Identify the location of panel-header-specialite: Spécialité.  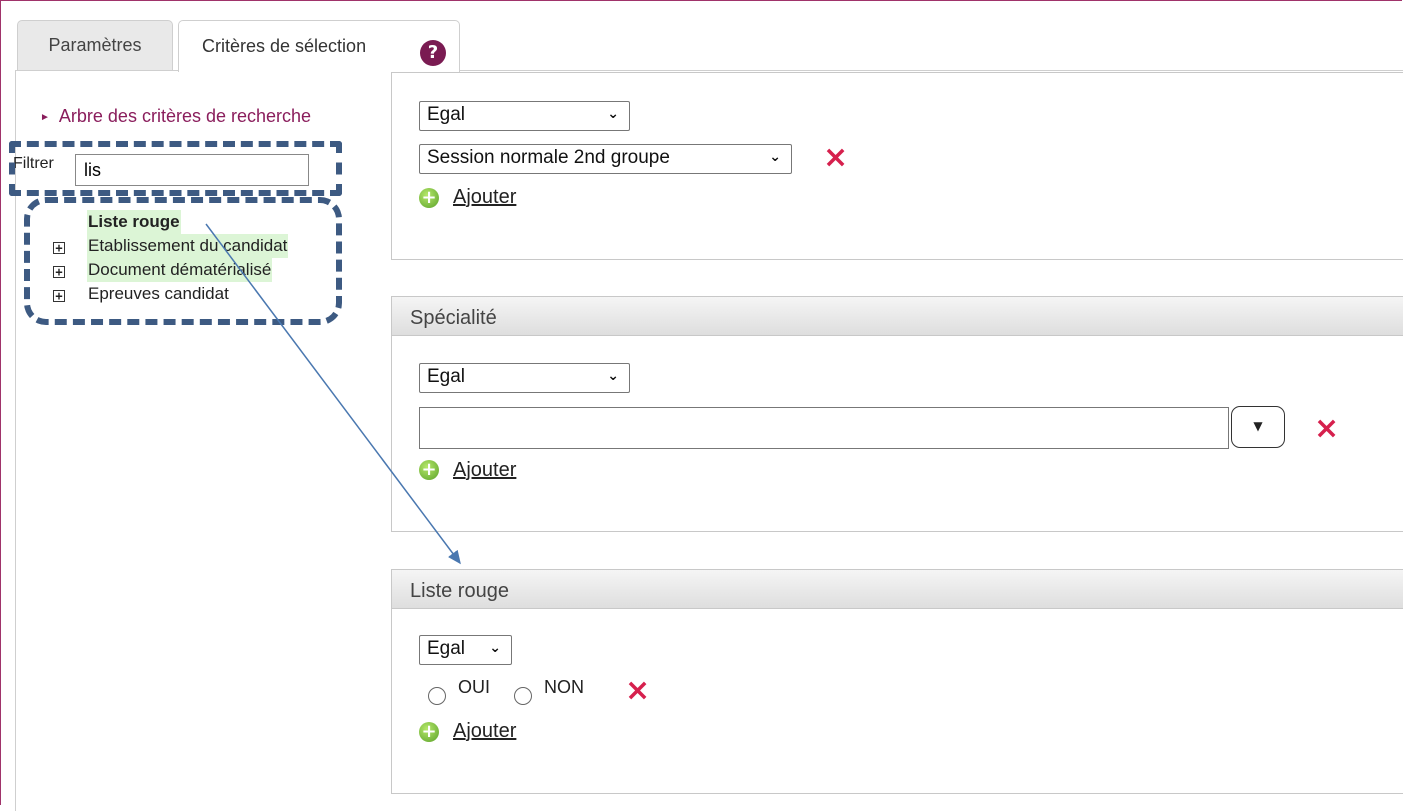
(897, 316).